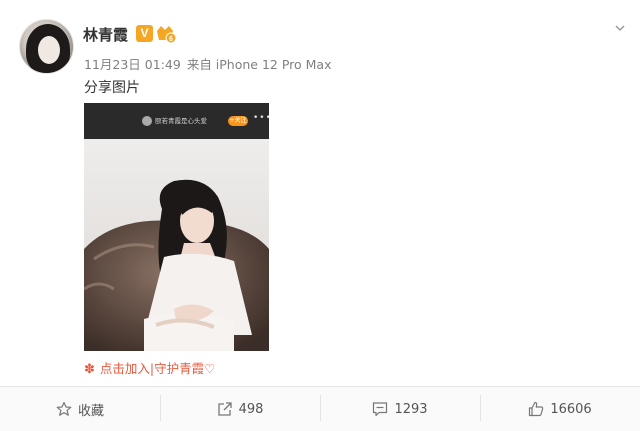  Describe the element at coordinates (144, 33) in the screenshot. I see `verified-badge-icon: V` at that location.